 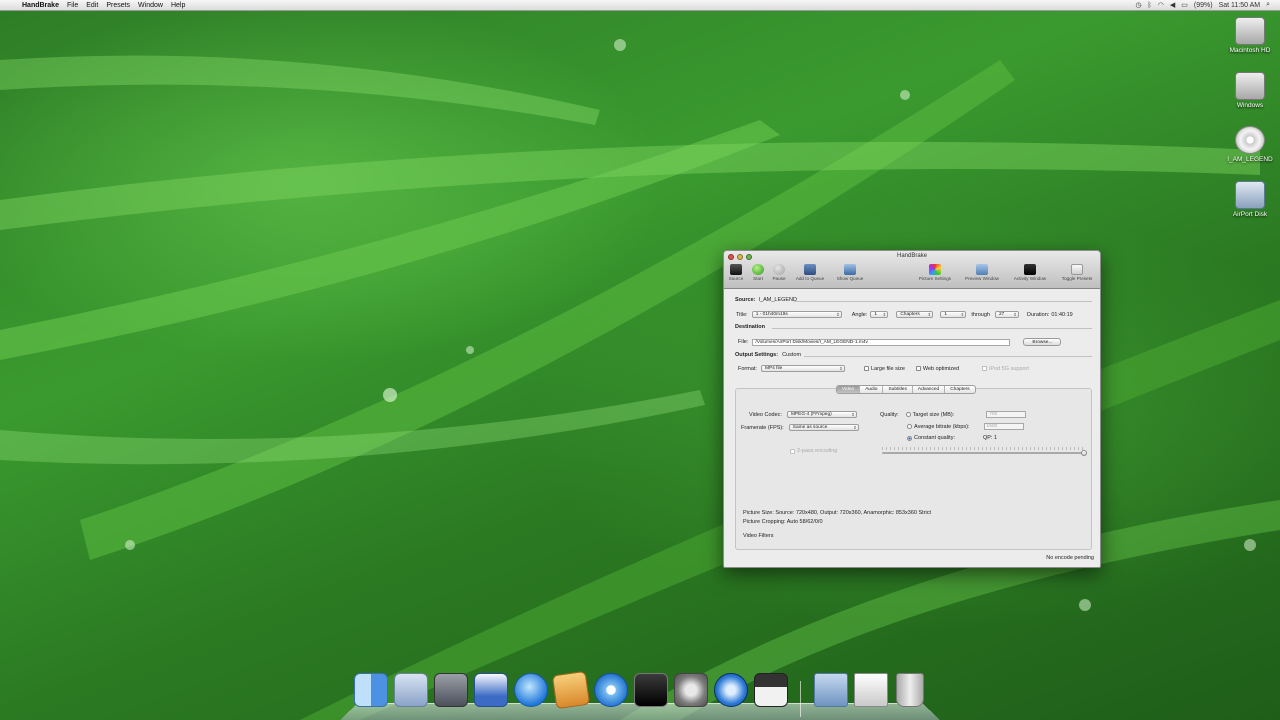 I want to click on battery-icon: ▭, so click(x=1184, y=5).